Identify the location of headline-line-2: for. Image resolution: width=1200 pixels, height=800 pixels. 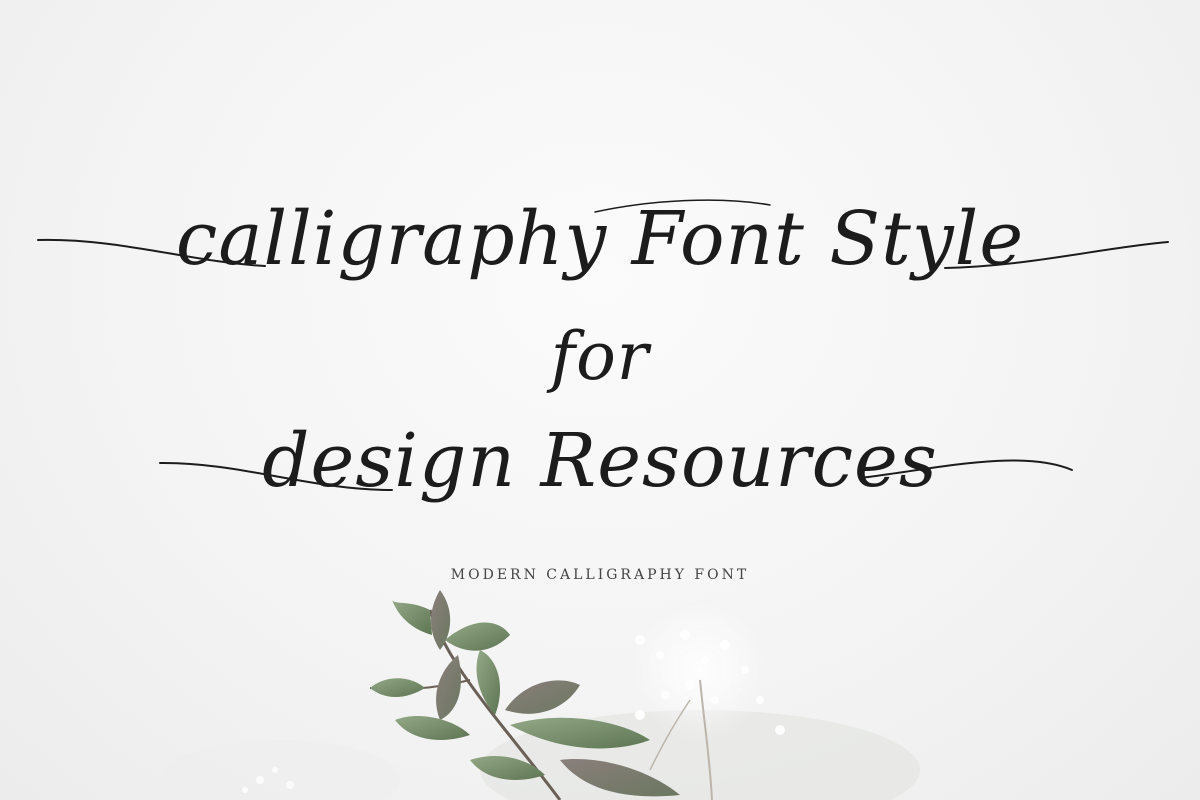
(600, 356).